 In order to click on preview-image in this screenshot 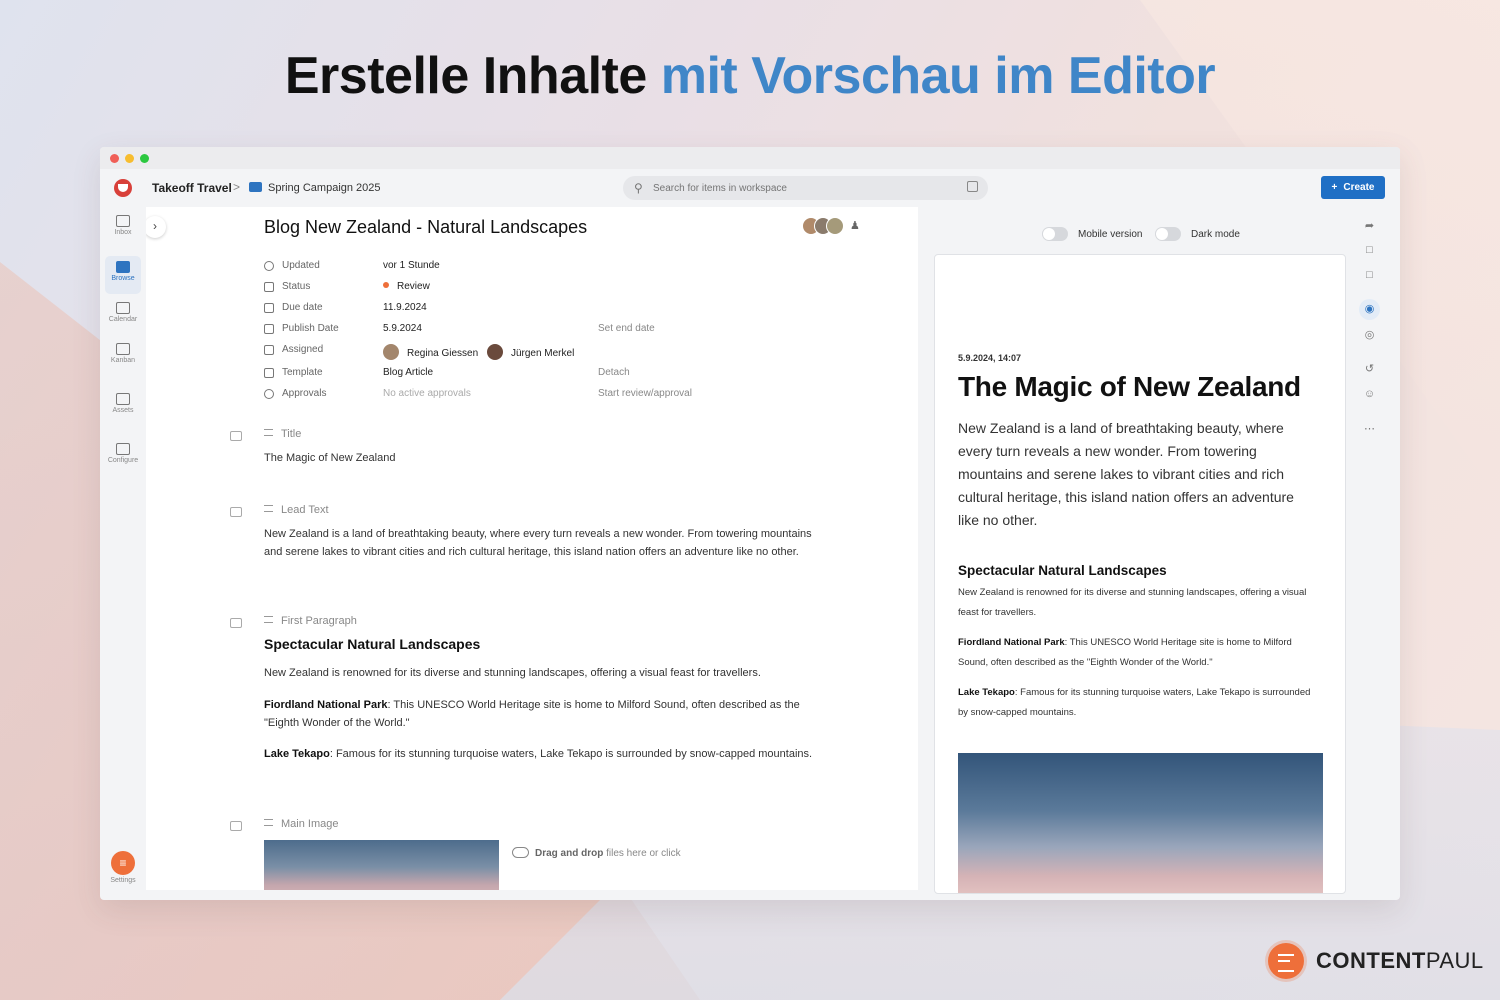, I will do `click(1140, 823)`.